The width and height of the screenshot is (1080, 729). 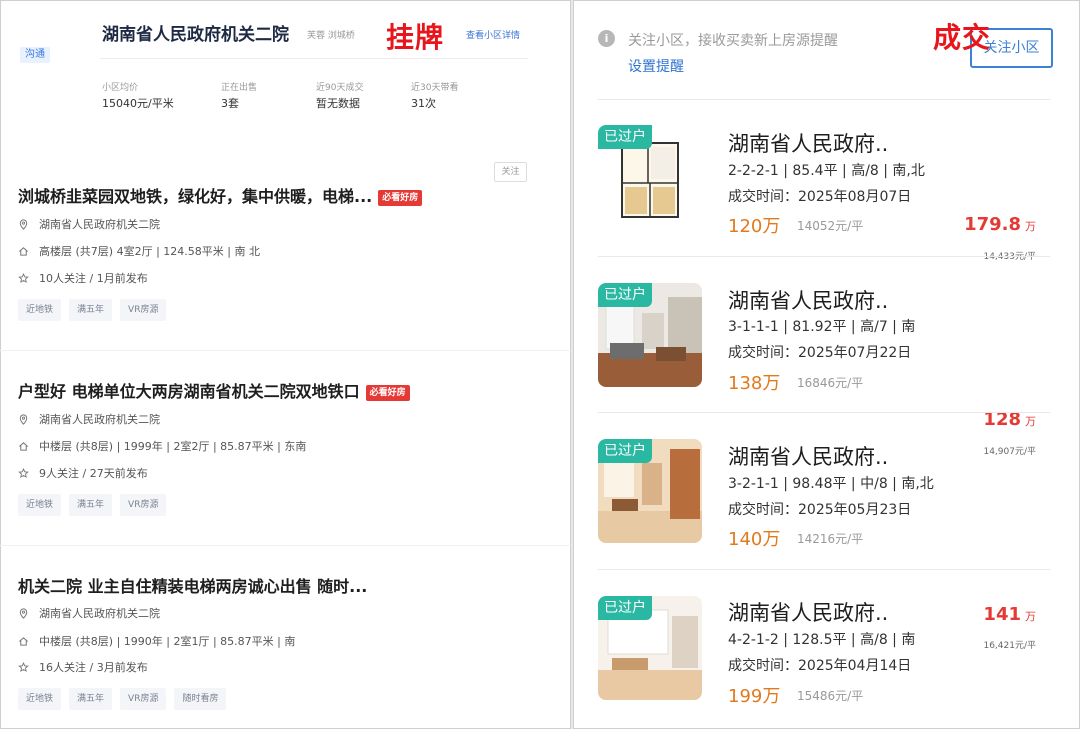 I want to click on follow-notice: 关注小区，接收买卖新上房源提醒, so click(x=733, y=41).